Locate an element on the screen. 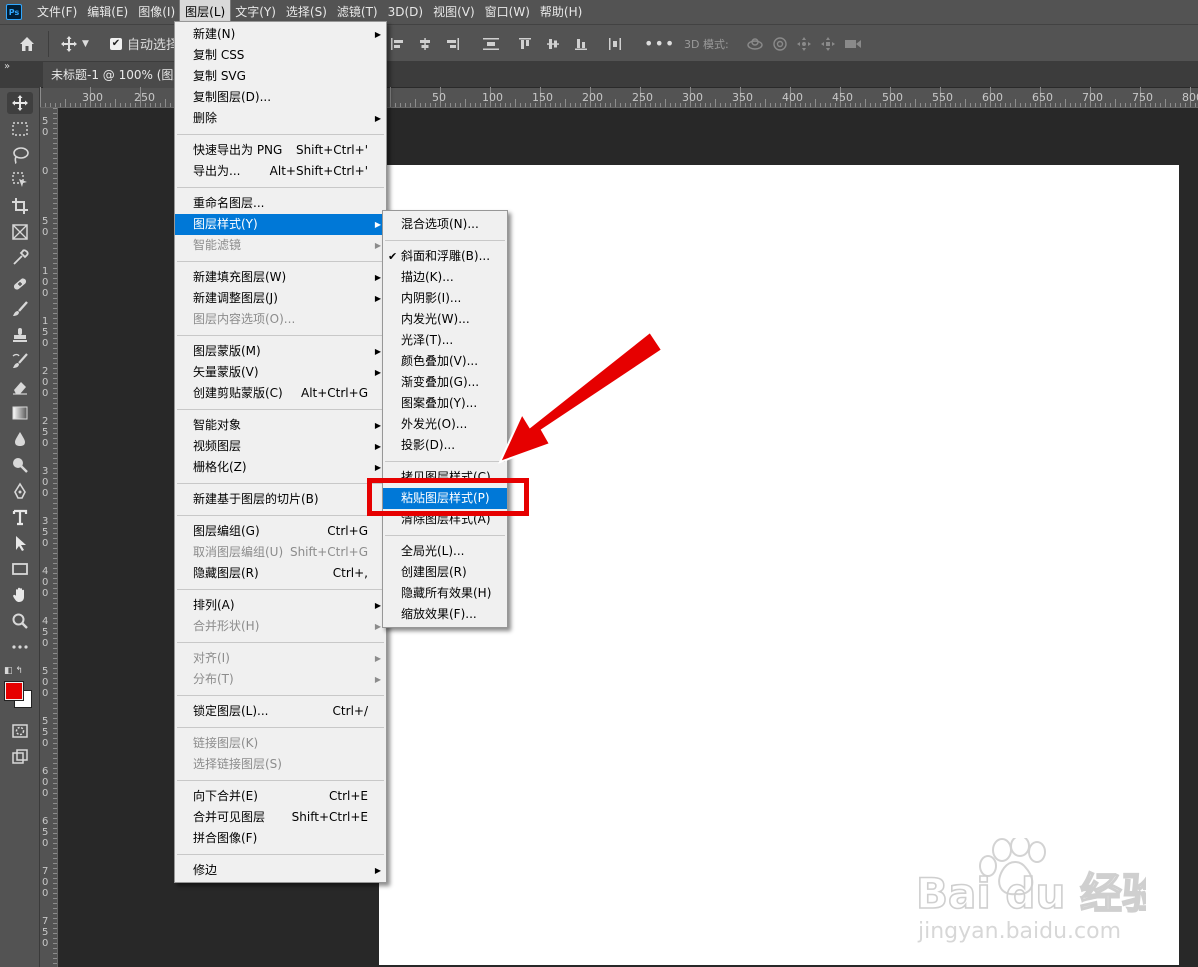 This screenshot has height=967, width=1198. eyedropper-tool-icon is located at coordinates (20, 258).